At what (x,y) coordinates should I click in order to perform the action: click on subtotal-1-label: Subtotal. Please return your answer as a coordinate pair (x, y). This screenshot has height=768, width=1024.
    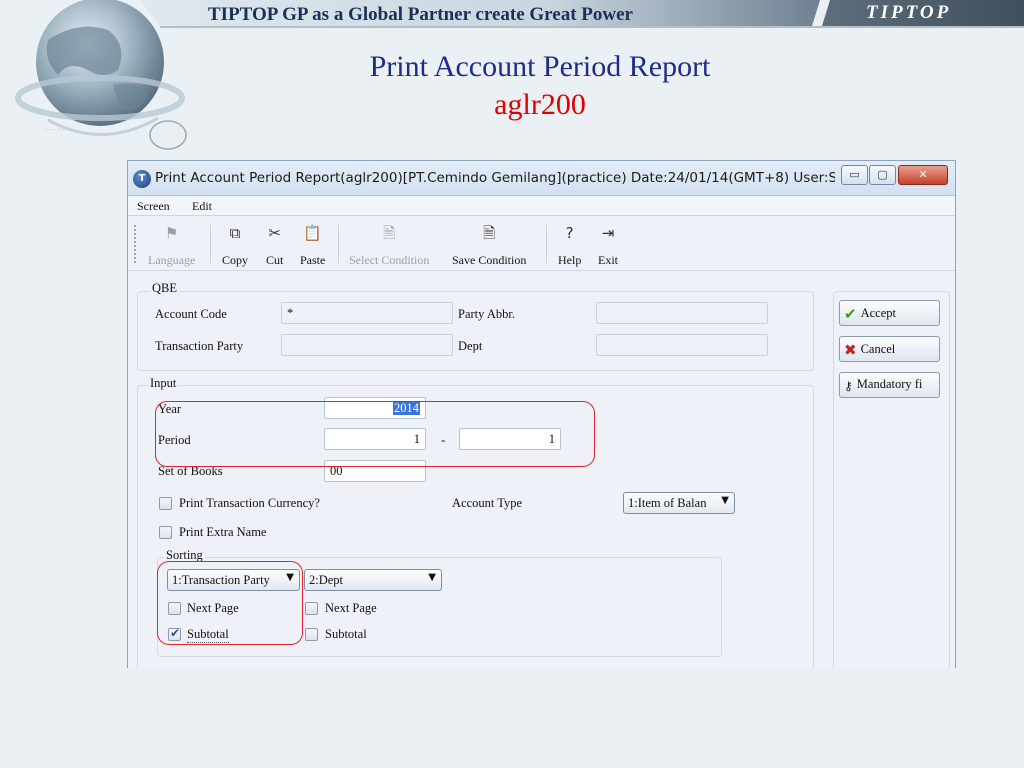
    Looking at the image, I should click on (208, 635).